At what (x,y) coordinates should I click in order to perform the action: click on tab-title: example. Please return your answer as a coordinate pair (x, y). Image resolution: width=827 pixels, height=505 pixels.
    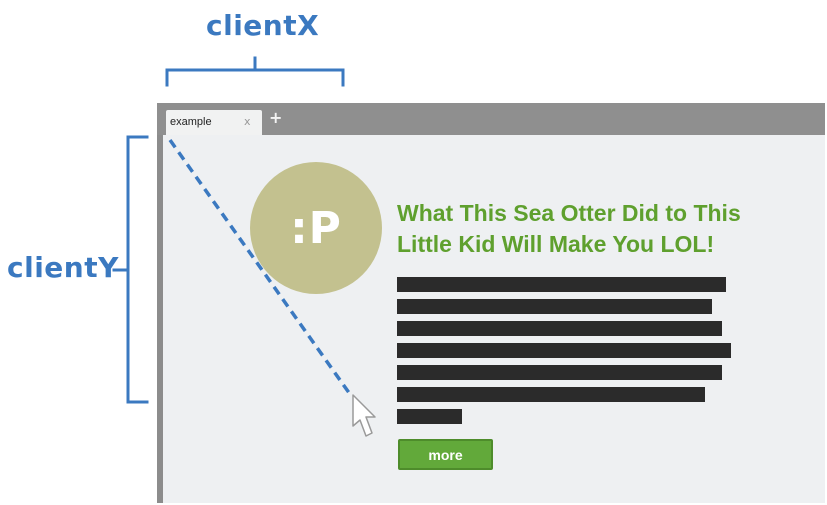
    Looking at the image, I should click on (191, 122).